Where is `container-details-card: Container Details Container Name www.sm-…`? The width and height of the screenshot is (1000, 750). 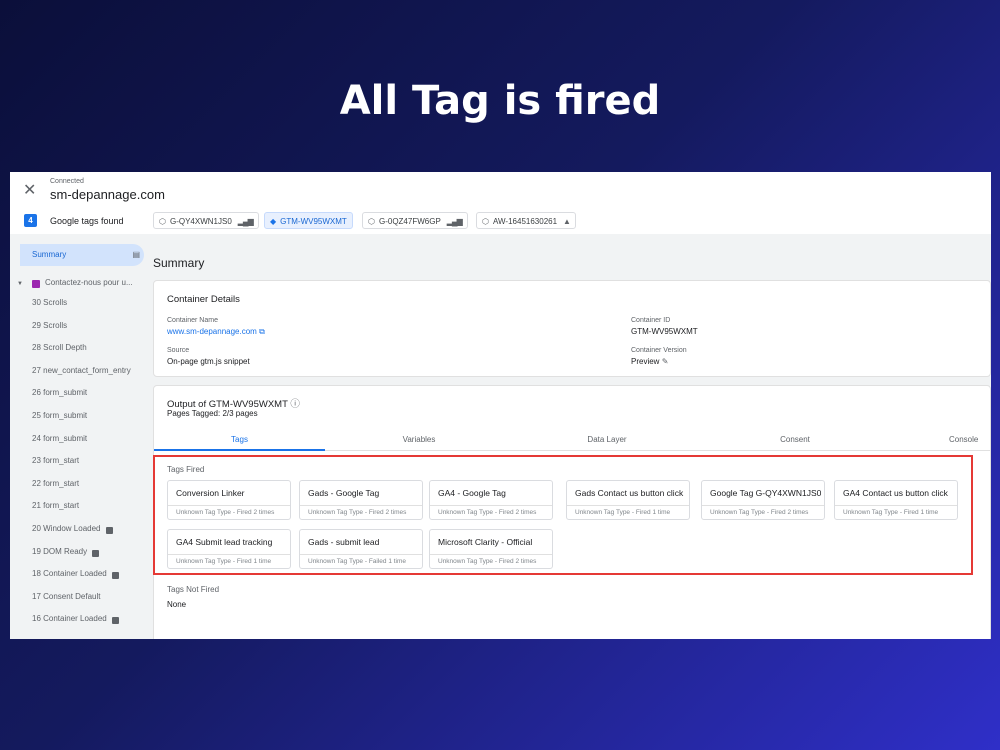
container-details-card: Container Details Container Name www.sm-… is located at coordinates (572, 328).